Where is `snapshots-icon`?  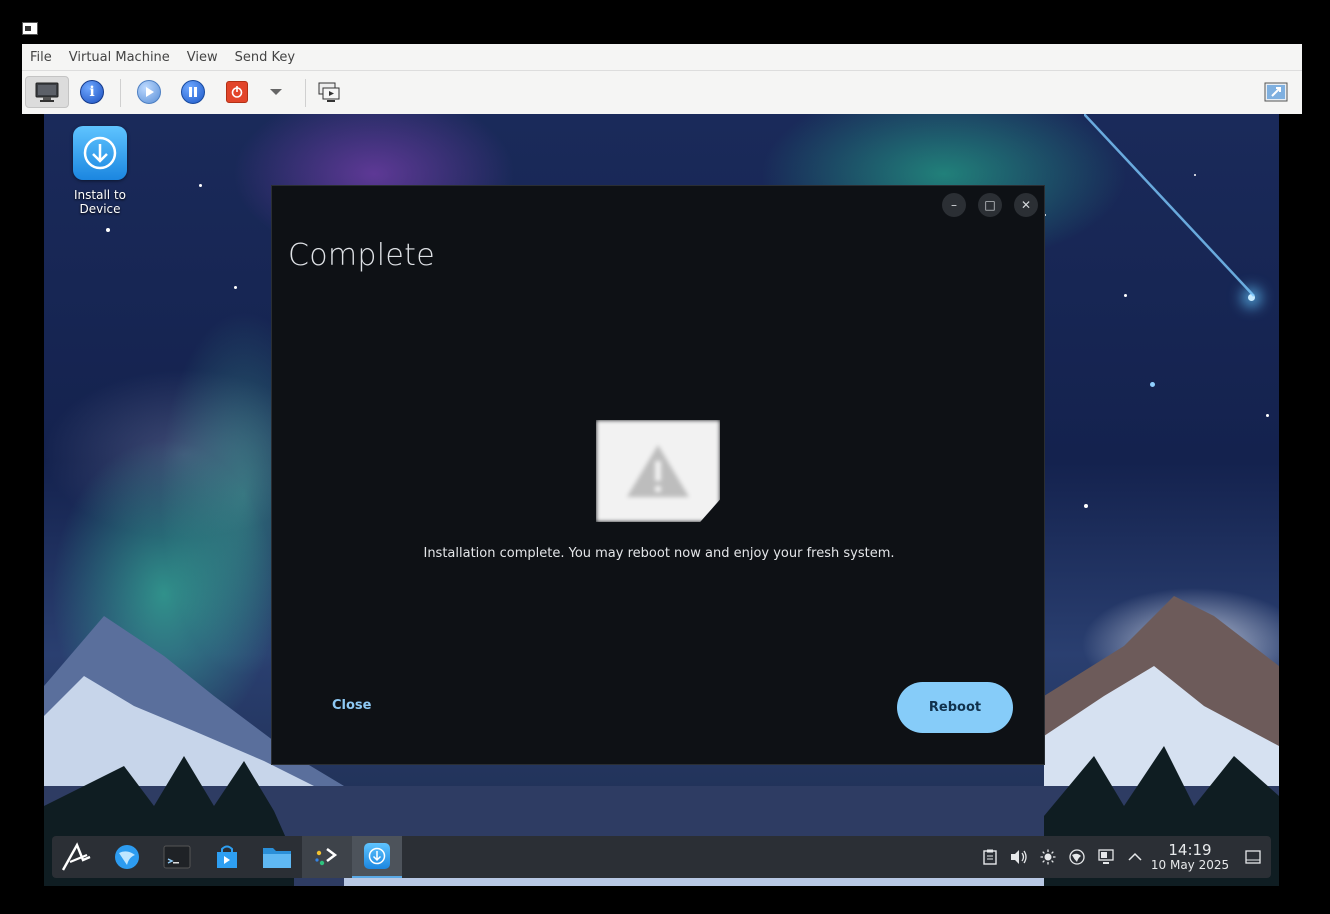 snapshots-icon is located at coordinates (329, 92).